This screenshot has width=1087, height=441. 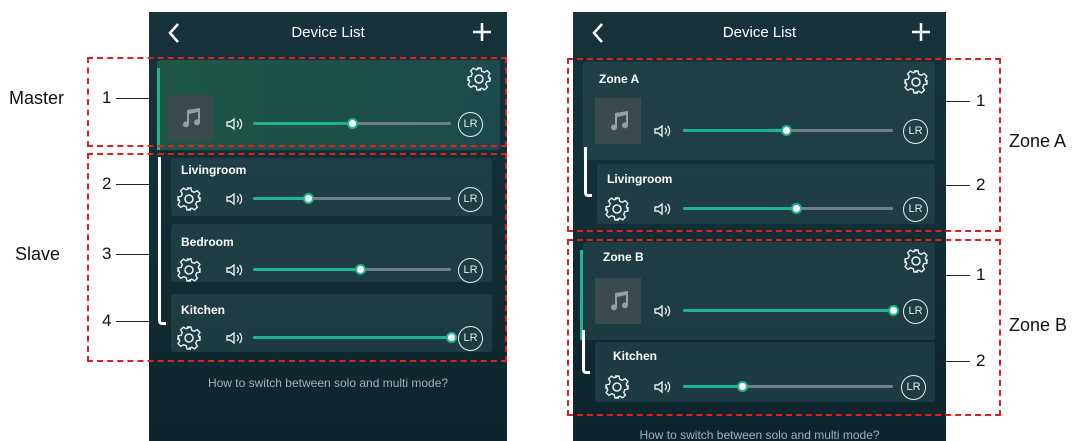 I want to click on zone-a-label: Zone A, so click(x=1038, y=141).